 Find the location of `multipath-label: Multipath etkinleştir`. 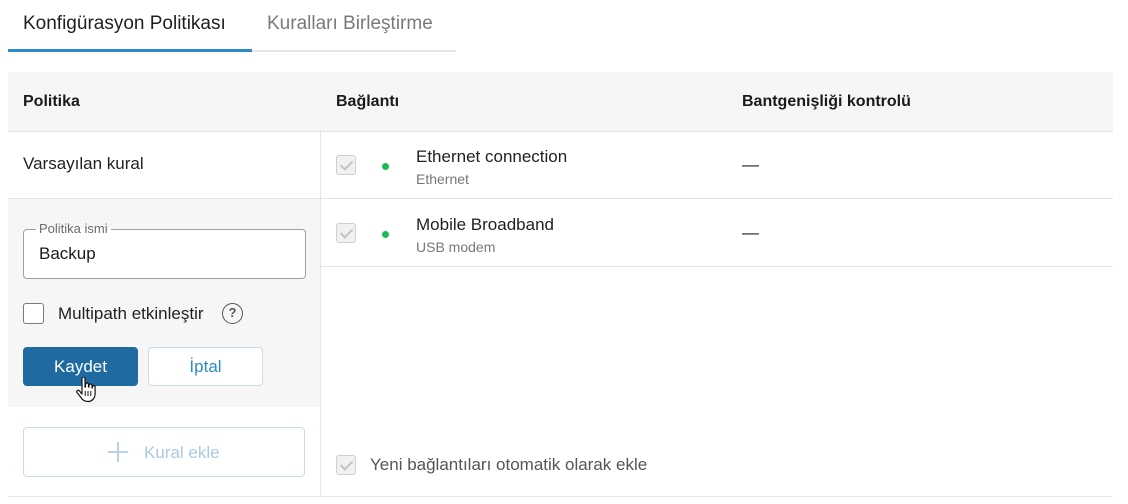

multipath-label: Multipath etkinleştir is located at coordinates (131, 314).